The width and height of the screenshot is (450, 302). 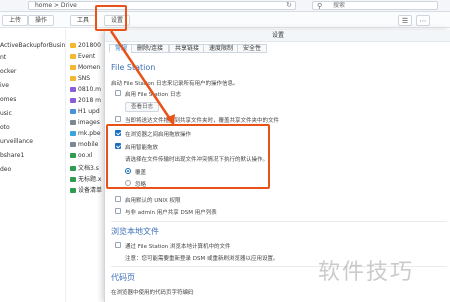 I want to click on list-item: Event, so click(x=82, y=58).